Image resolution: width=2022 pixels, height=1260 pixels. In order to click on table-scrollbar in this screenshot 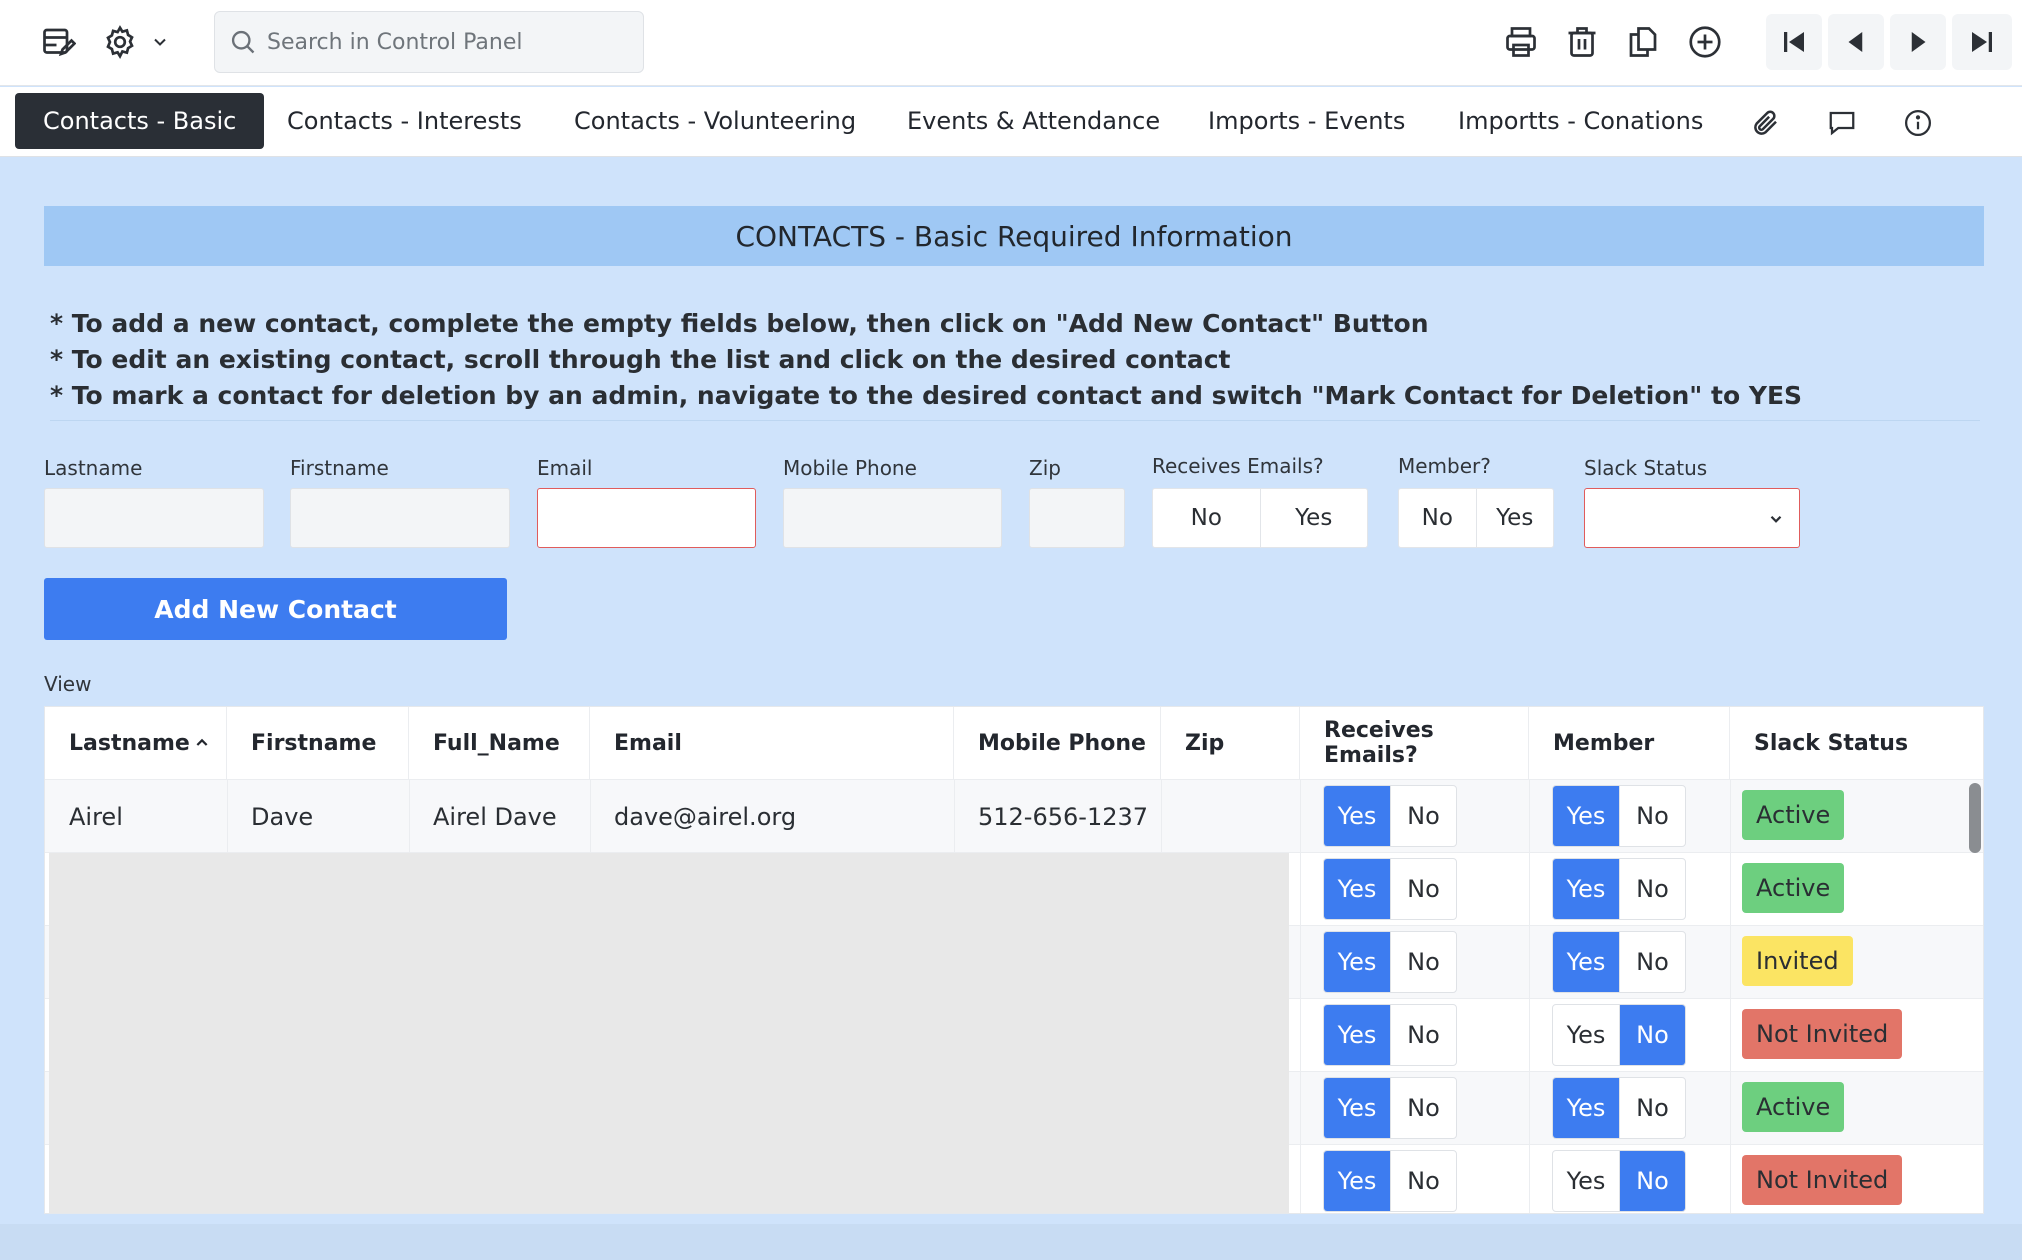, I will do `click(1975, 818)`.